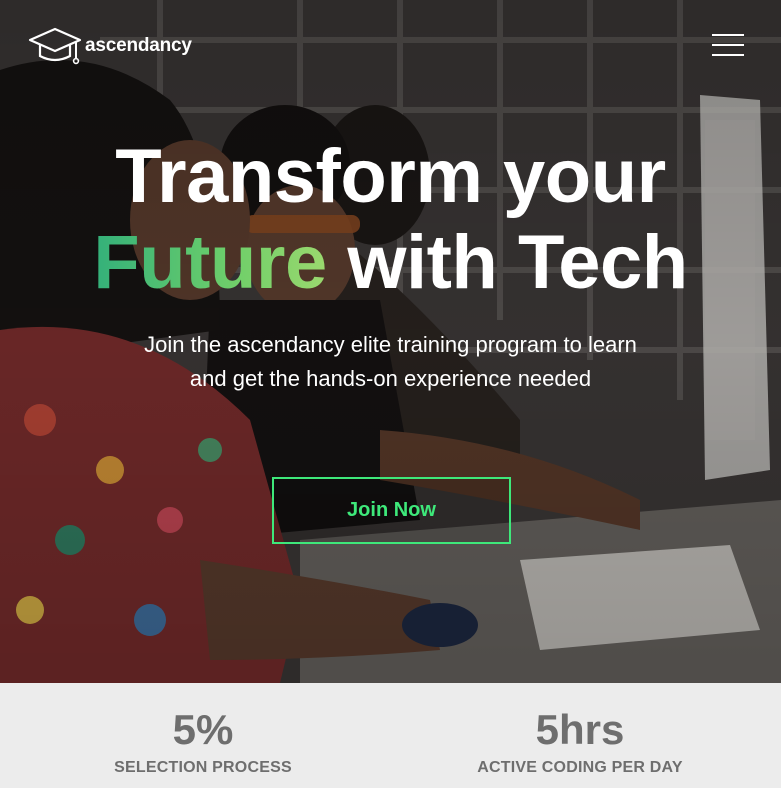  I want to click on hamburger-menu-icon, so click(729, 45).